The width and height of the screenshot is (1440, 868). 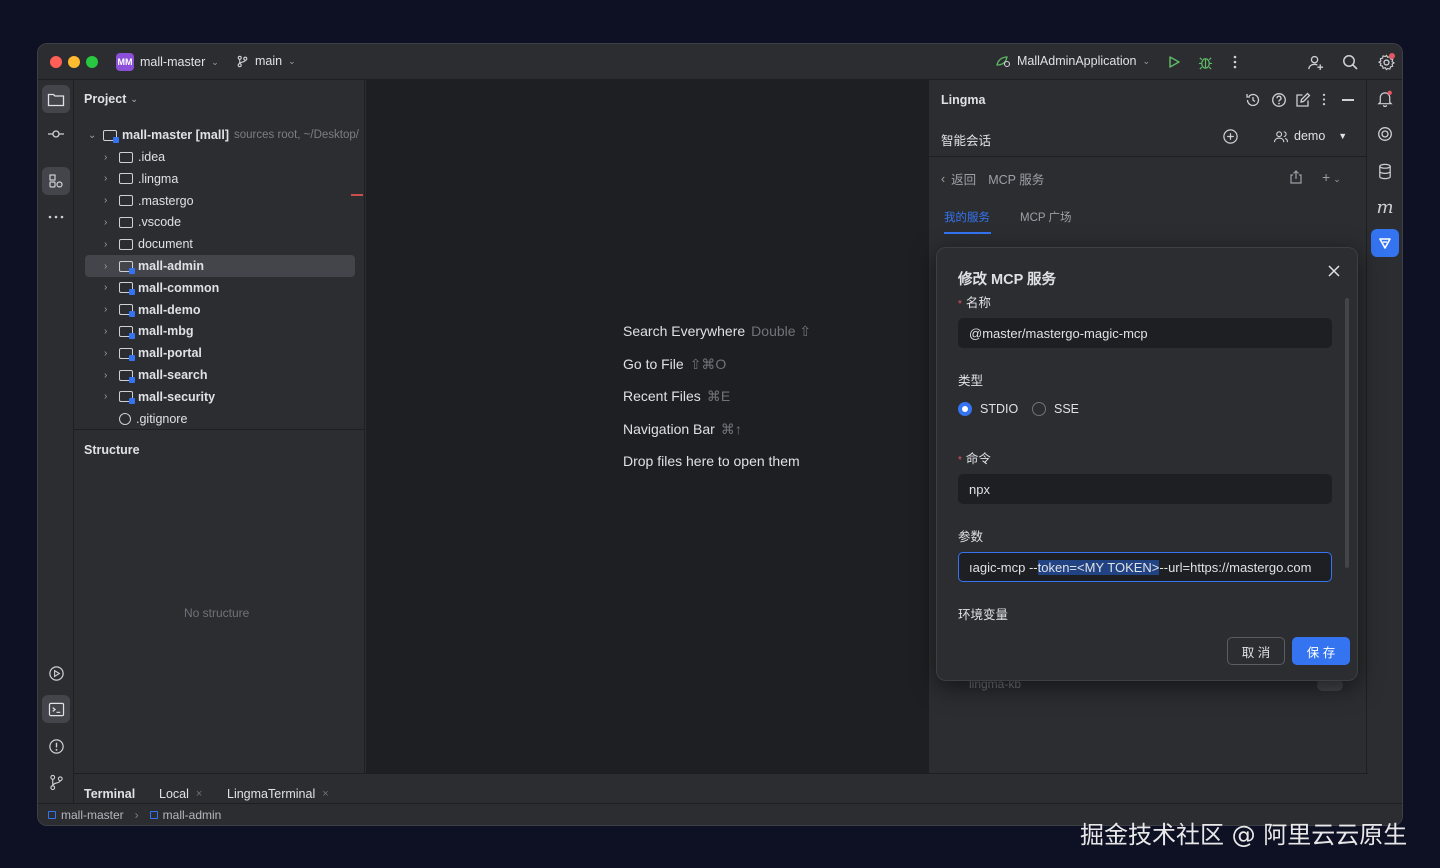 What do you see at coordinates (988, 409) in the screenshot?
I see `type-radio-stdio: STDIO` at bounding box center [988, 409].